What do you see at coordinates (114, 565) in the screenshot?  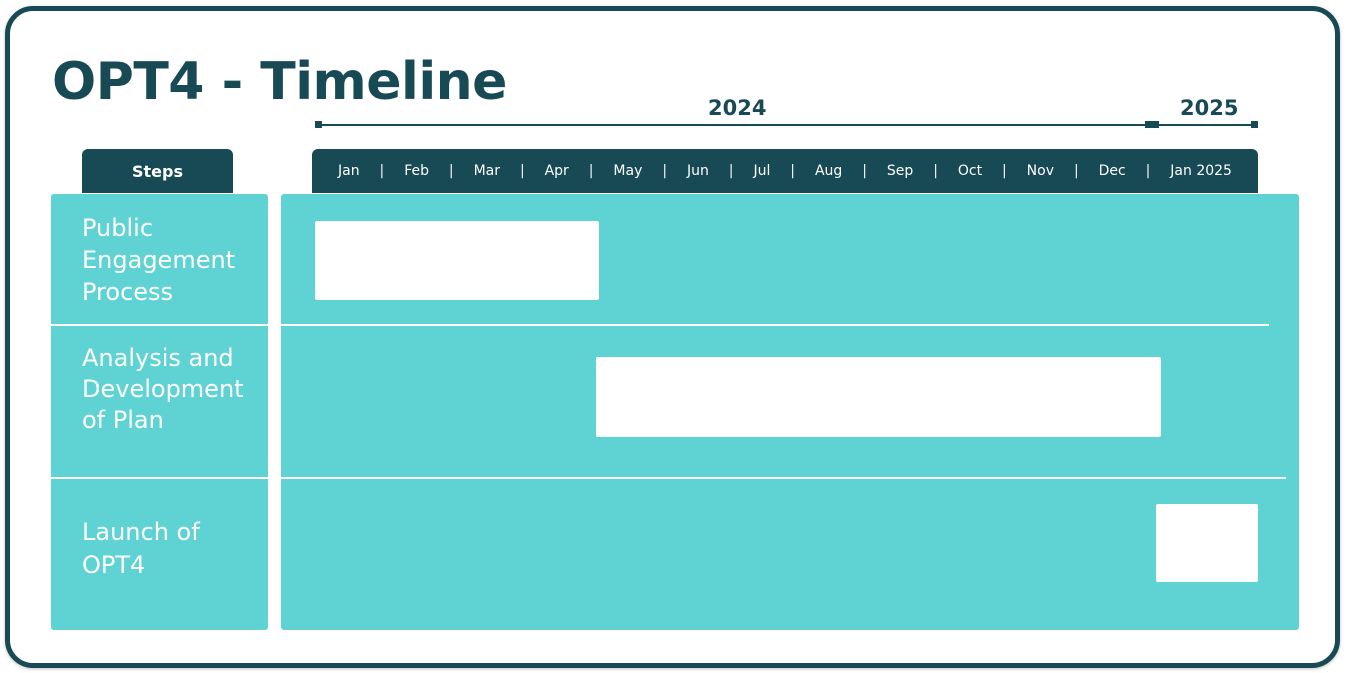 I see `step-label-line: OPT4` at bounding box center [114, 565].